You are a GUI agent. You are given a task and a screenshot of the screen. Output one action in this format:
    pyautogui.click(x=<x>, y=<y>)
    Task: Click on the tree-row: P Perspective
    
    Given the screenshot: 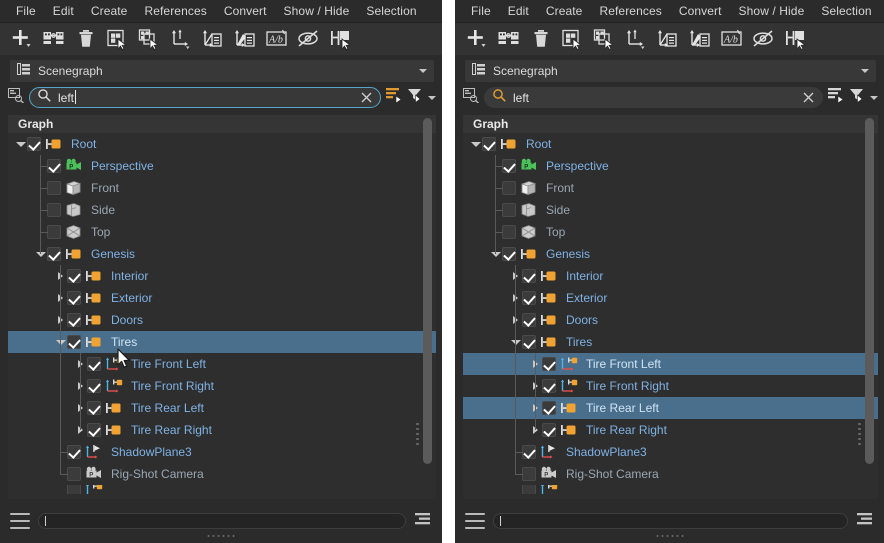 What is the action you would take?
    pyautogui.click(x=222, y=166)
    